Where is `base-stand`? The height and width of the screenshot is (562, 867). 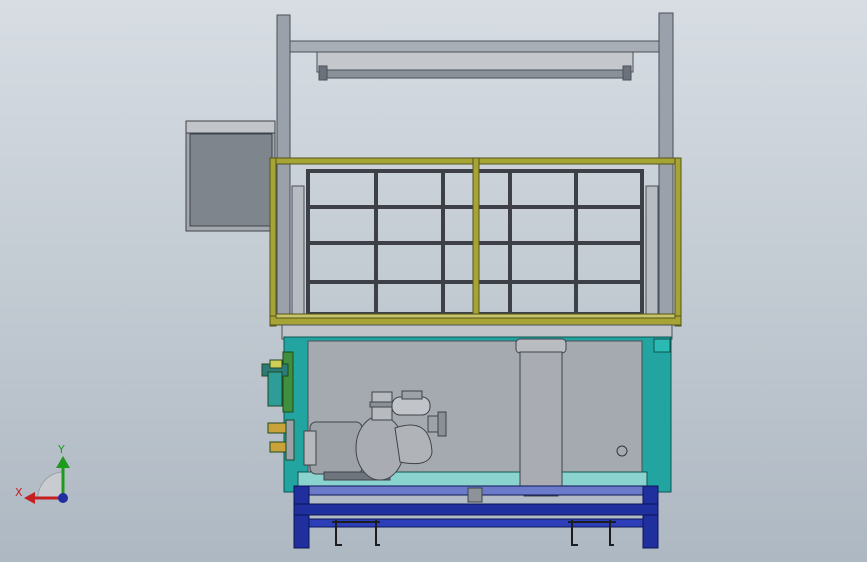
base-stand is located at coordinates (476, 517).